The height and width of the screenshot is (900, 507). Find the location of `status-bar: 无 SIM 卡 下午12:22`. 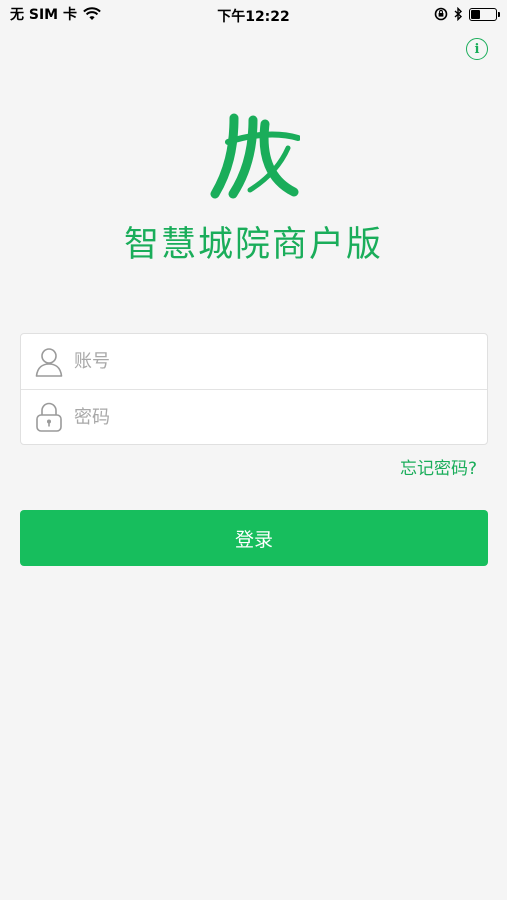

status-bar: 无 SIM 卡 下午12:22 is located at coordinates (253, 14).